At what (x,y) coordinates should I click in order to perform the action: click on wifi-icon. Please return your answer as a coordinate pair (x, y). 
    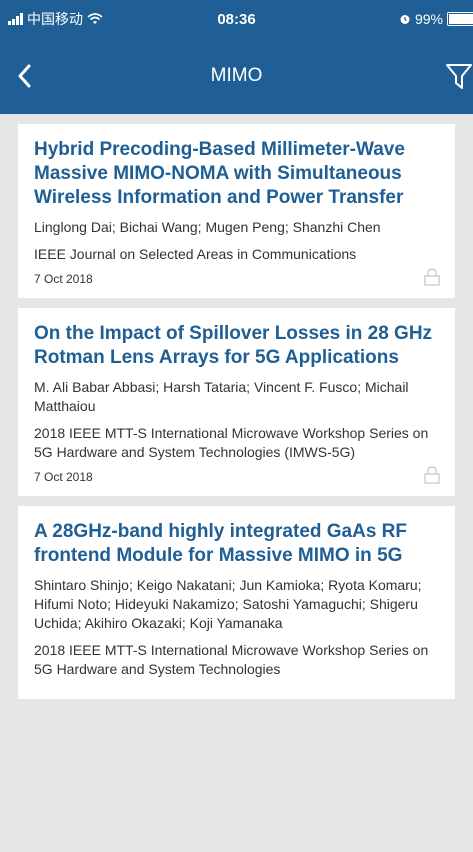
    Looking at the image, I should click on (95, 18).